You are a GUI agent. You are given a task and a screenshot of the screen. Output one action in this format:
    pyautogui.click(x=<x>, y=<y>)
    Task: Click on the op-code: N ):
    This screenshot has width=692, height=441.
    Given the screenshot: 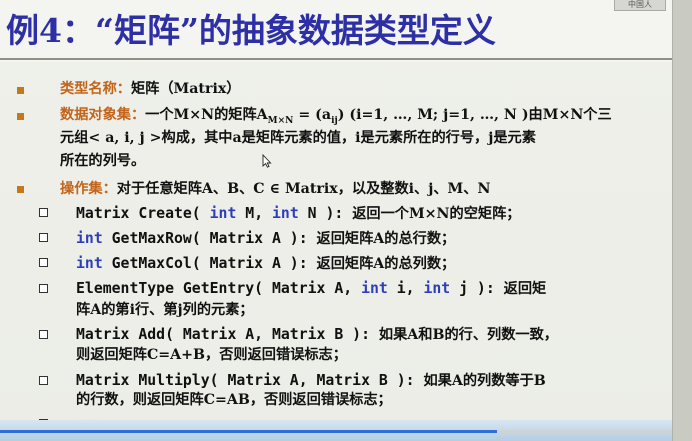 What is the action you would take?
    pyautogui.click(x=325, y=213)
    